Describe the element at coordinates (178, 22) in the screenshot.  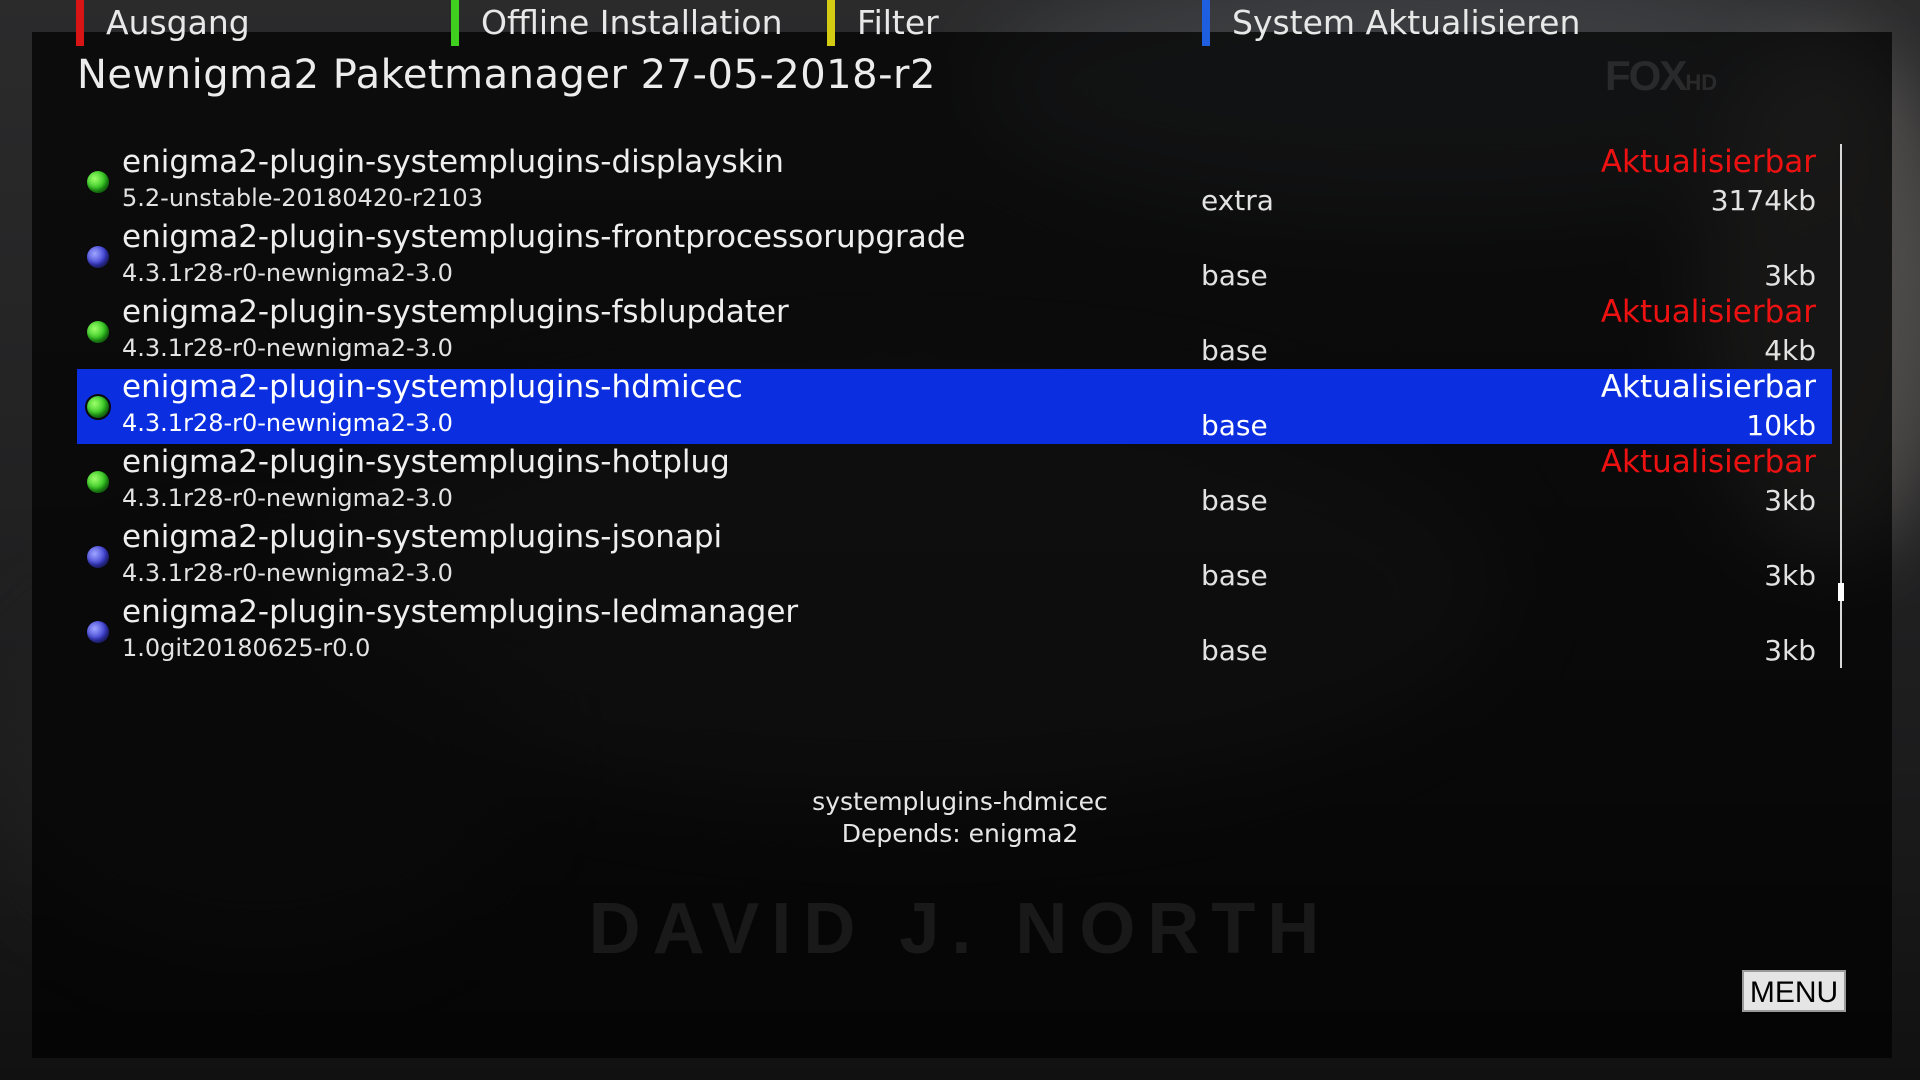
I see `red-key-label: Ausgang` at that location.